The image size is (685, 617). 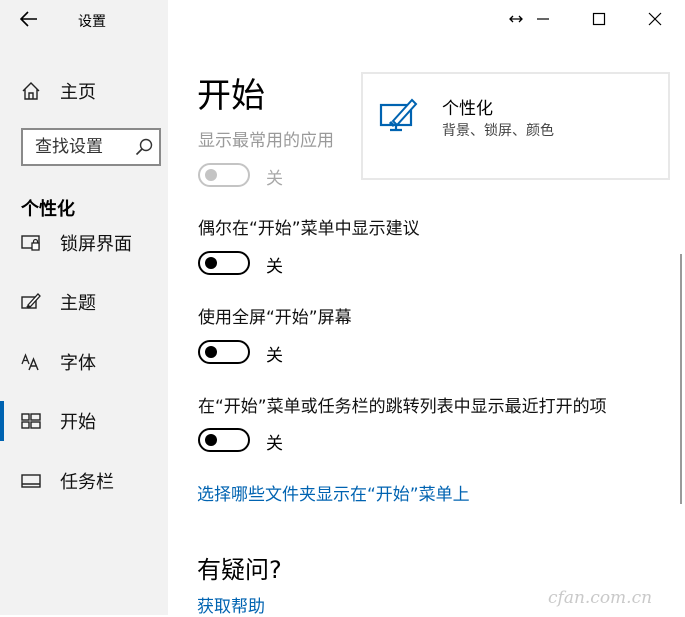 I want to click on setting-label-recent-items: 在“开始”菜单或任务栏的跳转列表中显示最近打开的项, so click(x=402, y=407).